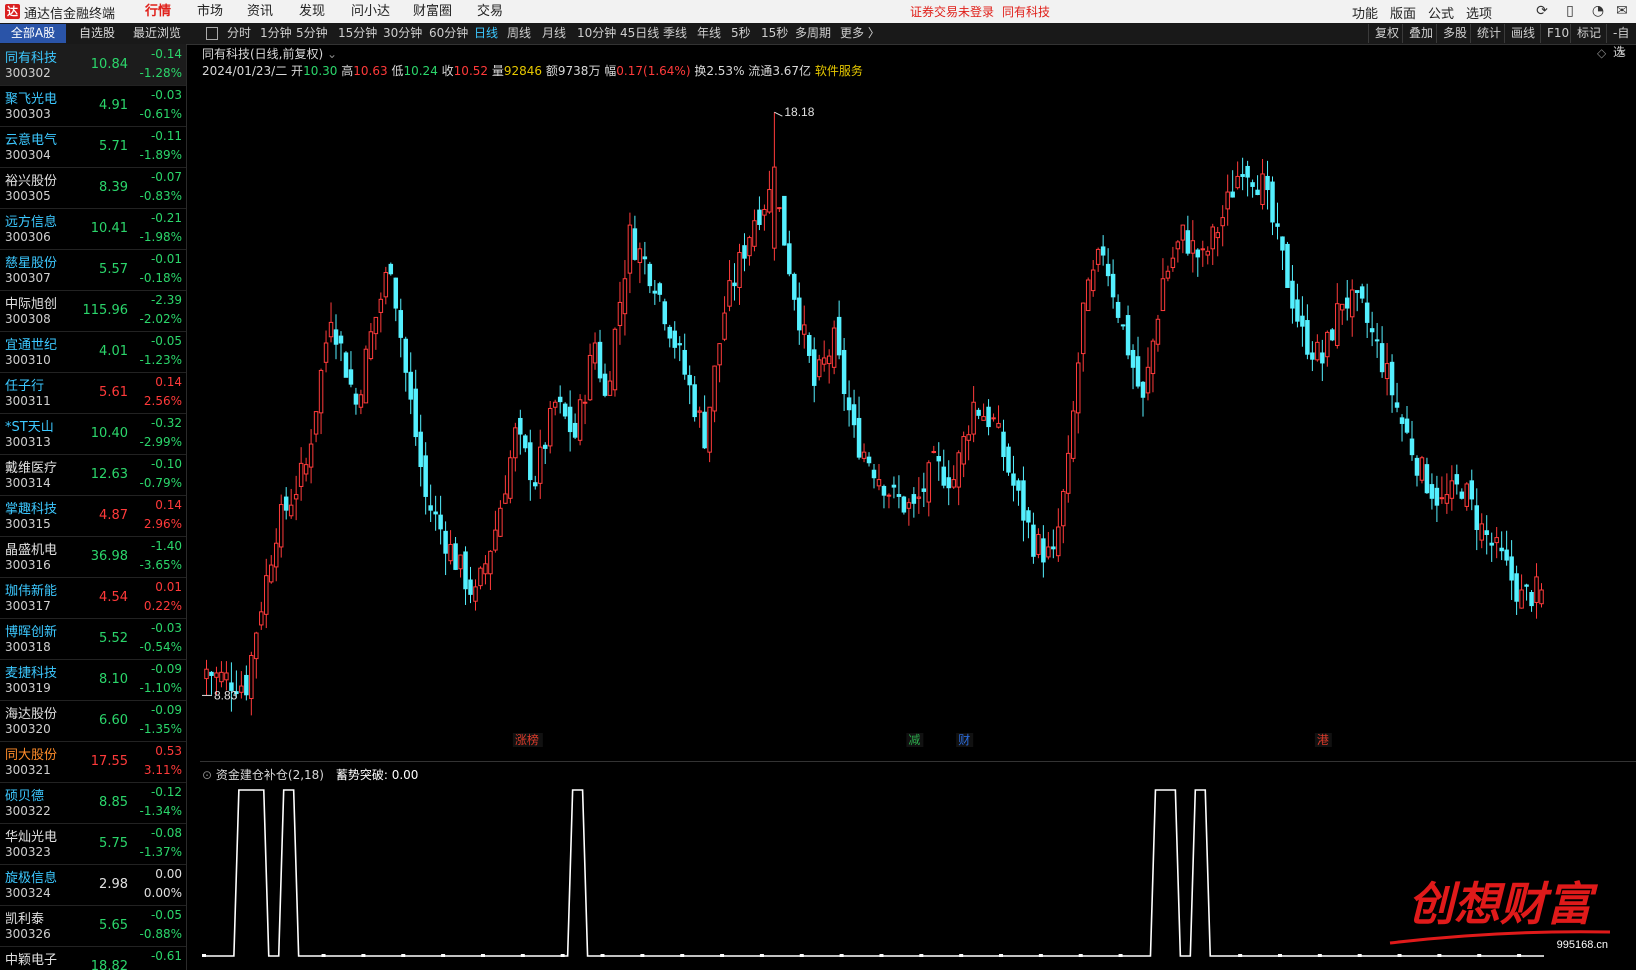 The width and height of the screenshot is (1636, 970). Describe the element at coordinates (97, 33) in the screenshot. I see `list-tab-1: 自选股` at that location.